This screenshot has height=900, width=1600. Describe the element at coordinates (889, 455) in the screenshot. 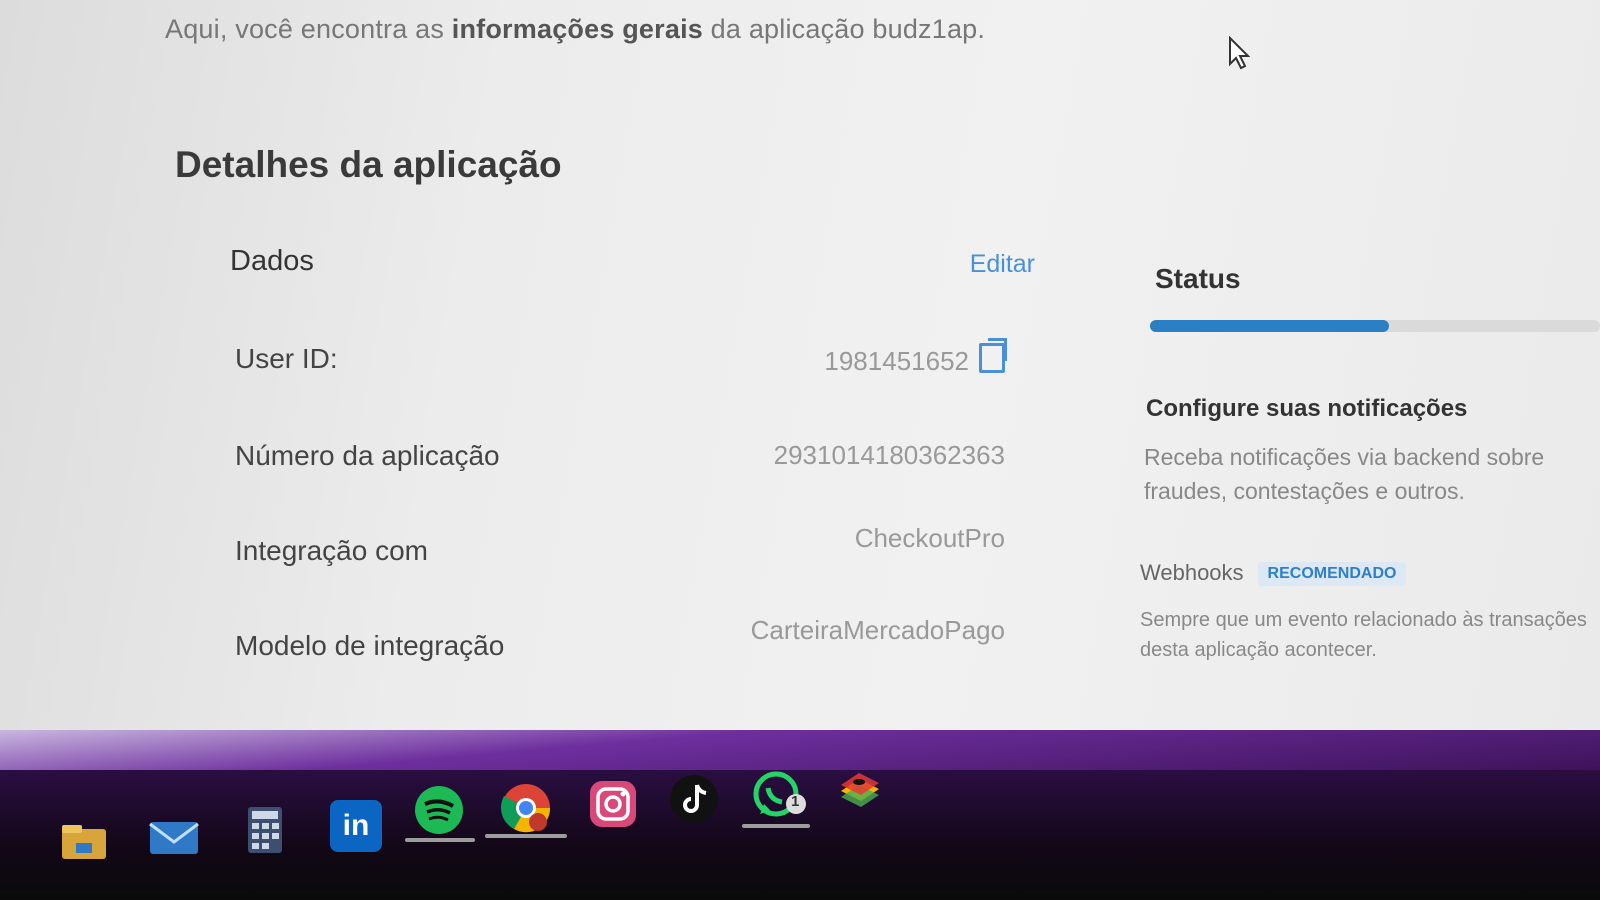

I see `app-number-value: 2931014180362363` at that location.